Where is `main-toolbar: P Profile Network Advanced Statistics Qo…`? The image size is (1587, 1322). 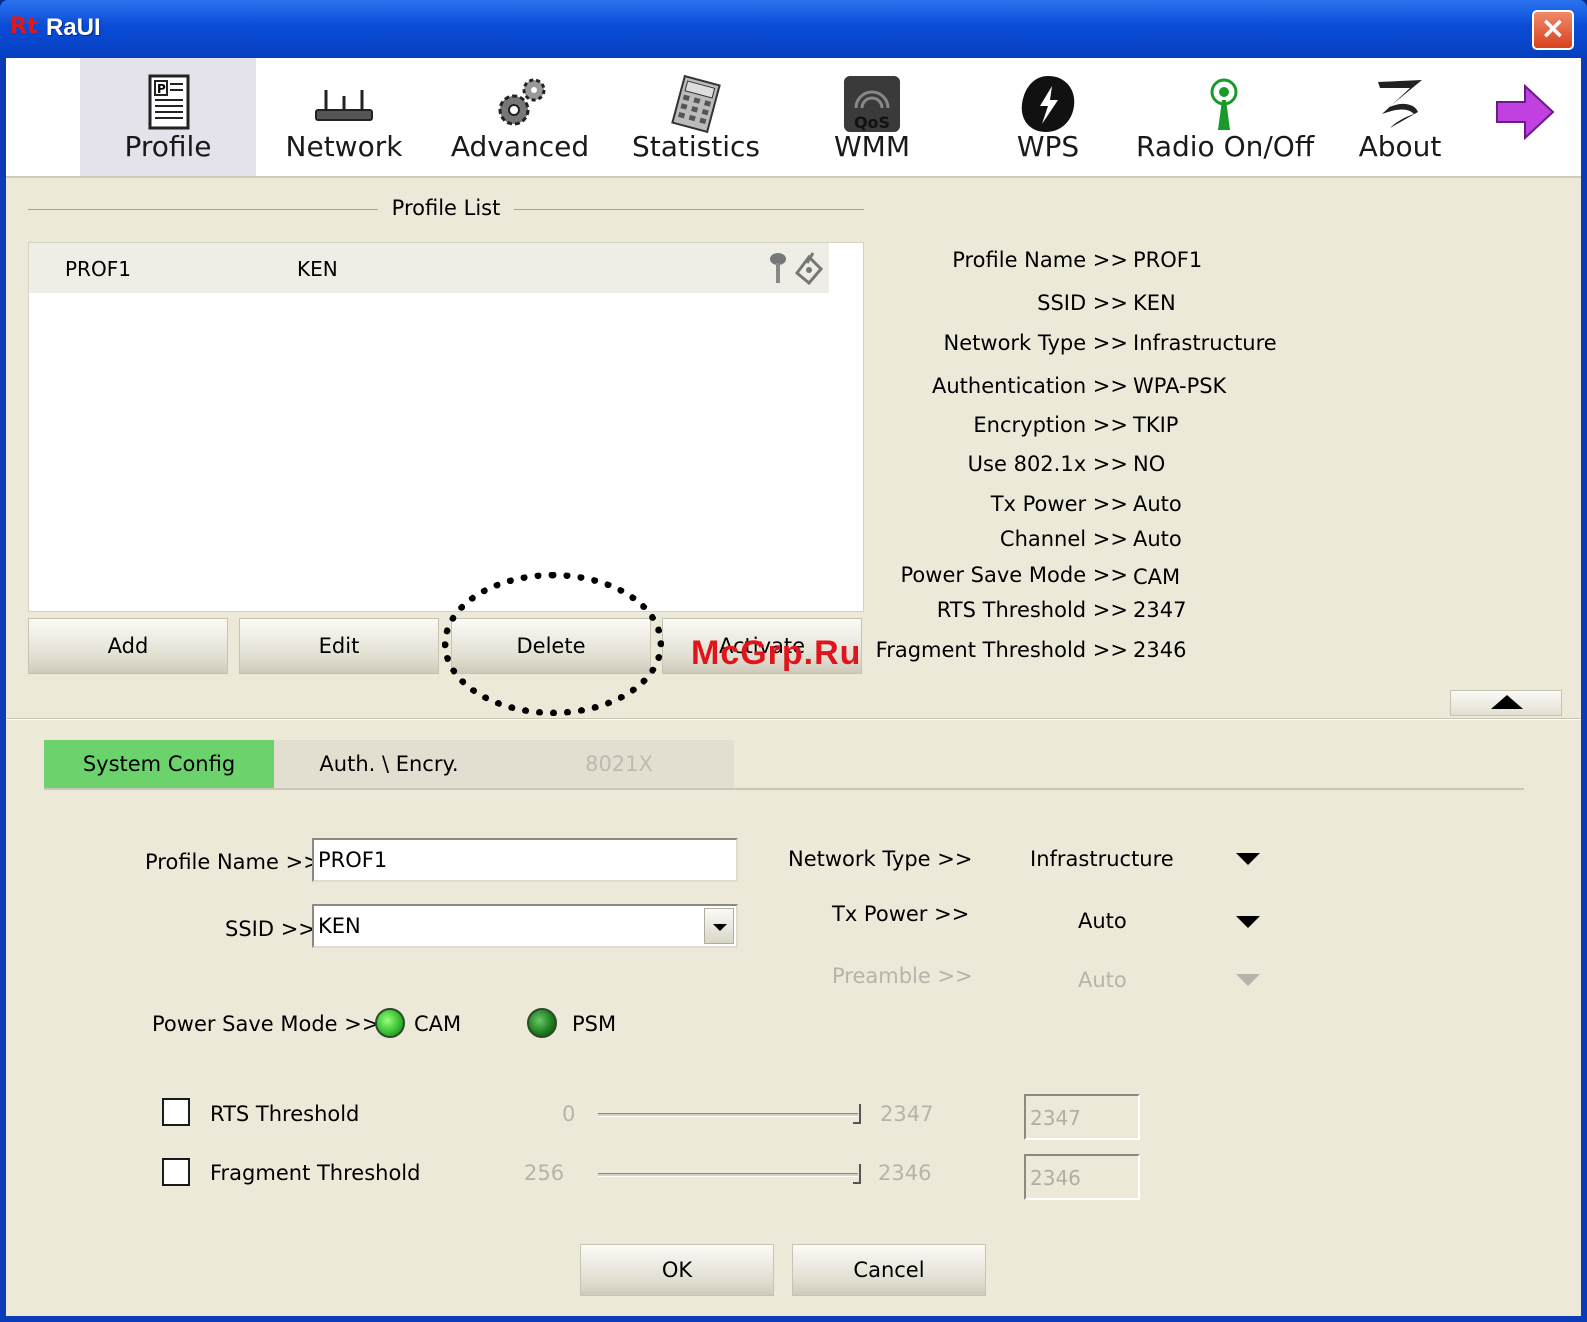 main-toolbar: P Profile Network Advanced Statistics Qo… is located at coordinates (793, 118).